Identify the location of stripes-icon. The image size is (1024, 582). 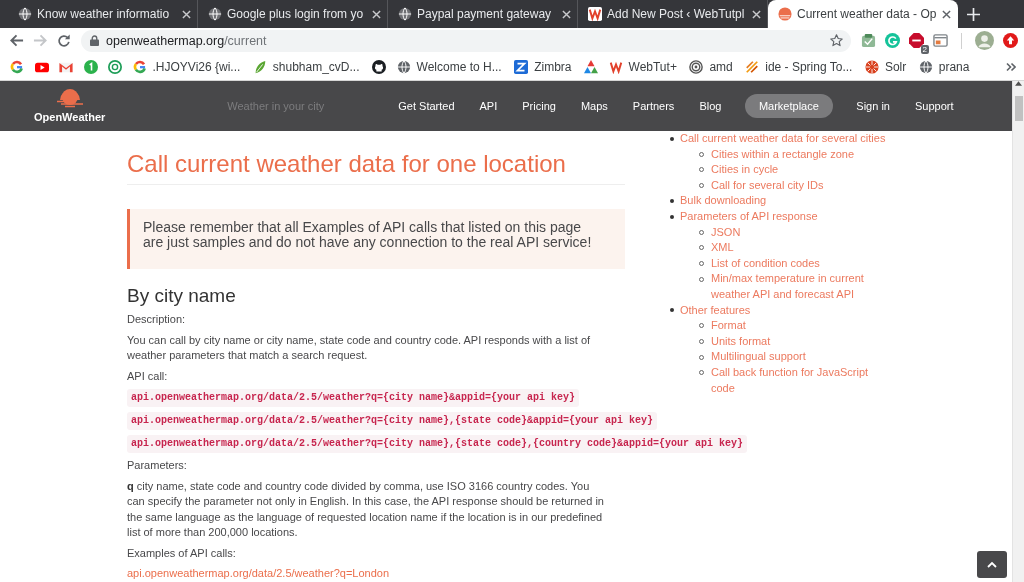
(752, 66).